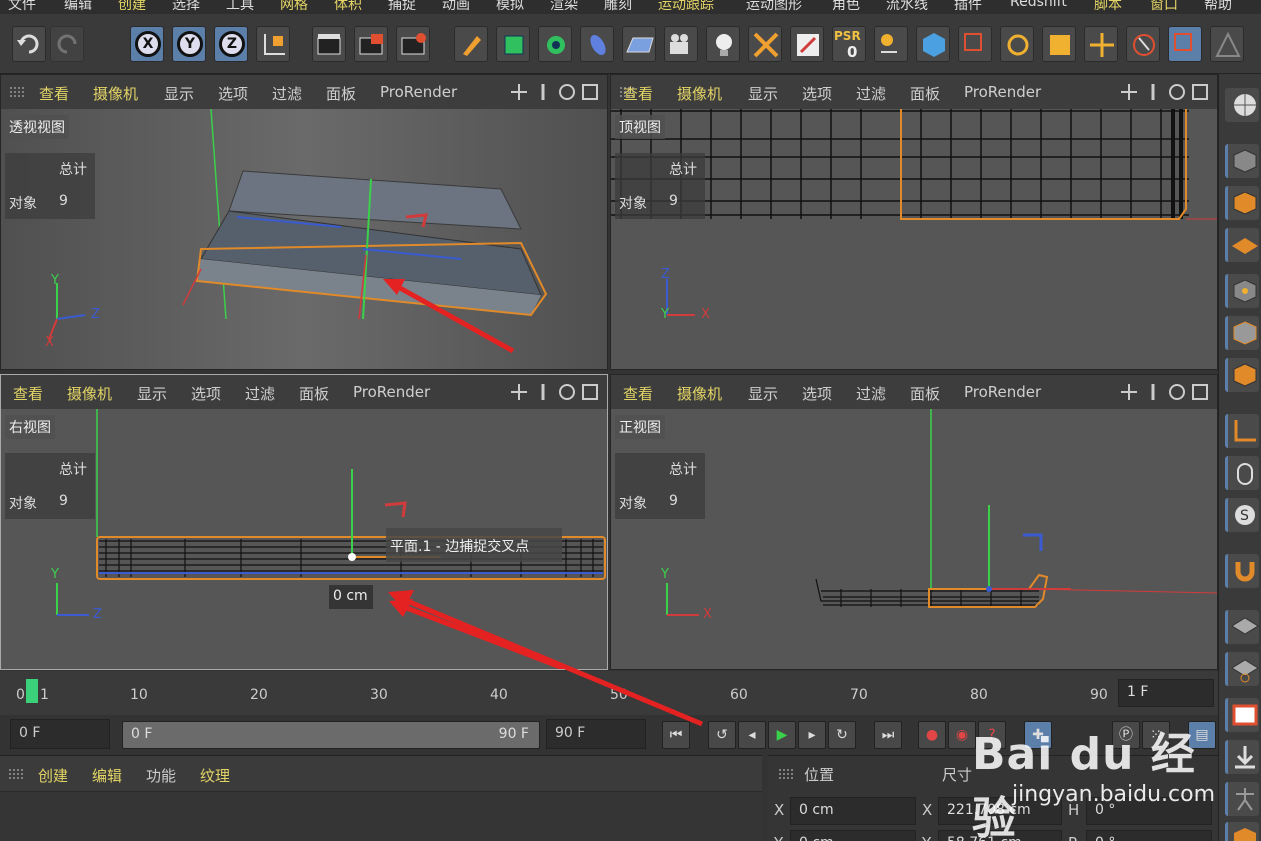 The height and width of the screenshot is (841, 1261). What do you see at coordinates (32, 691) in the screenshot?
I see `playhead` at bounding box center [32, 691].